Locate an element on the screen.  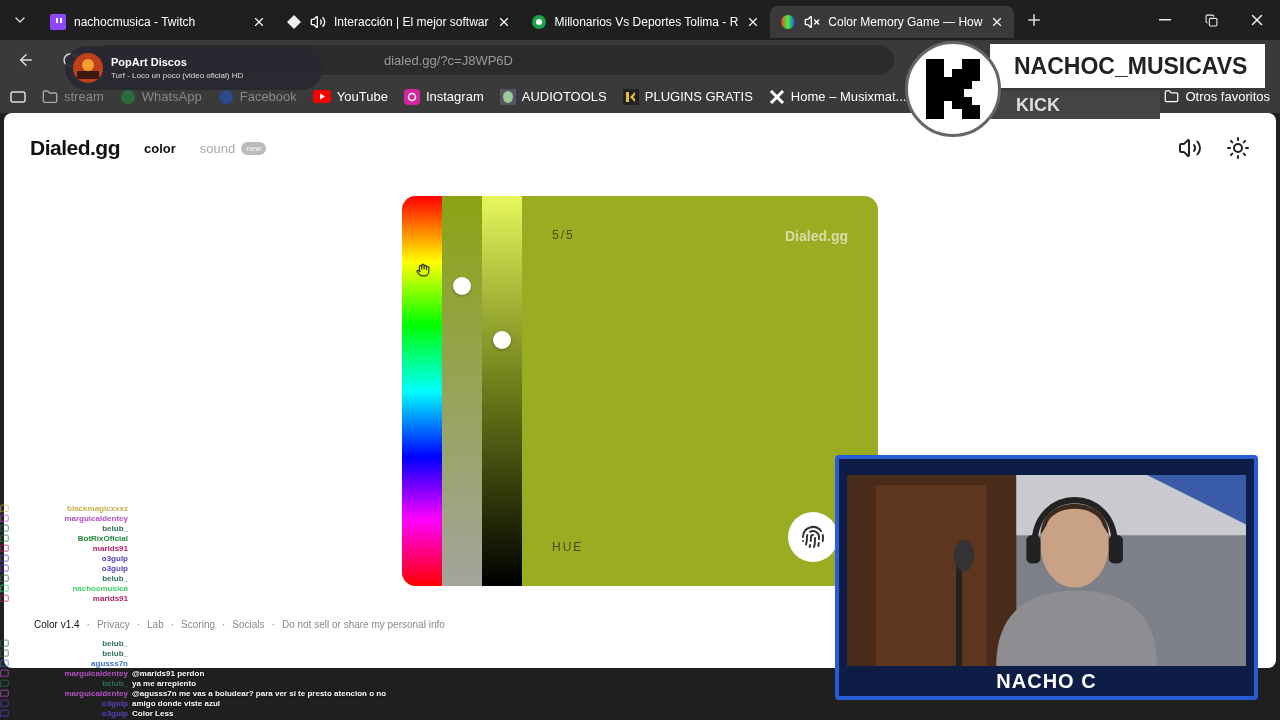
footer-link: Socials is located at coordinates (248, 624).